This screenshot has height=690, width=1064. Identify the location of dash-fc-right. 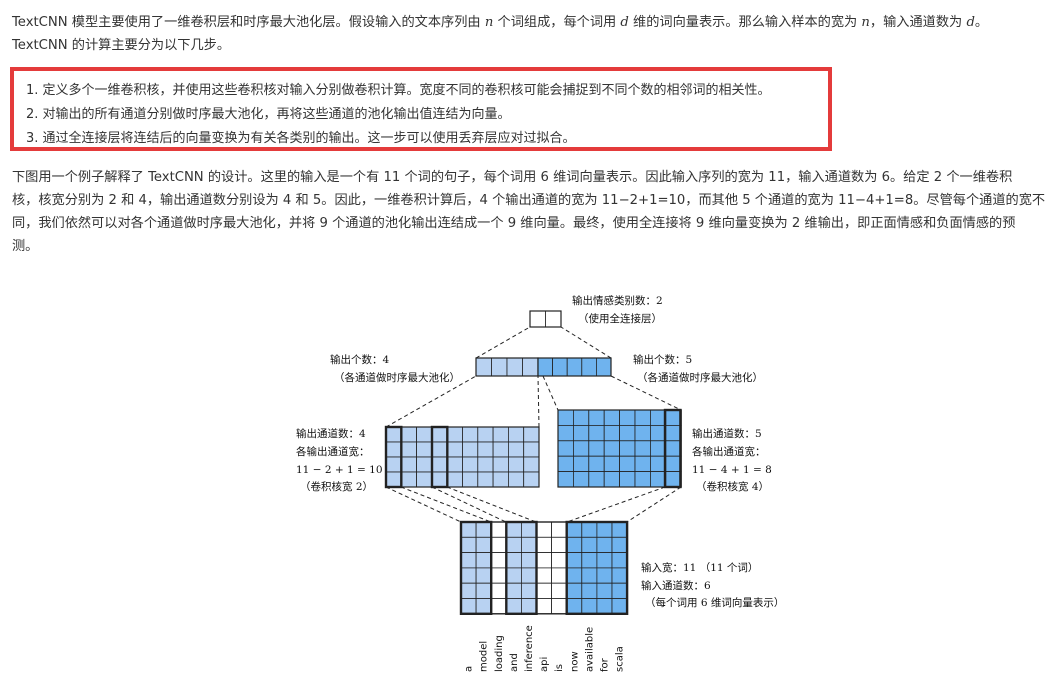
(586, 342).